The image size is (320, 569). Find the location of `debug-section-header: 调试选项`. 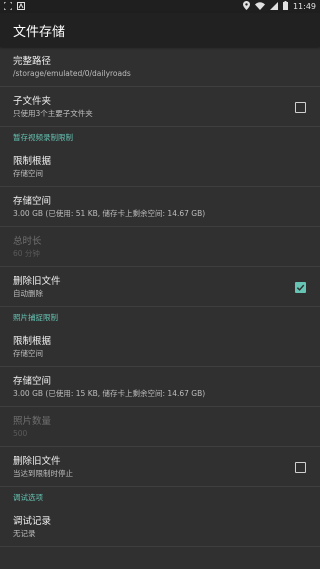

debug-section-header: 调试选项 is located at coordinates (28, 497).